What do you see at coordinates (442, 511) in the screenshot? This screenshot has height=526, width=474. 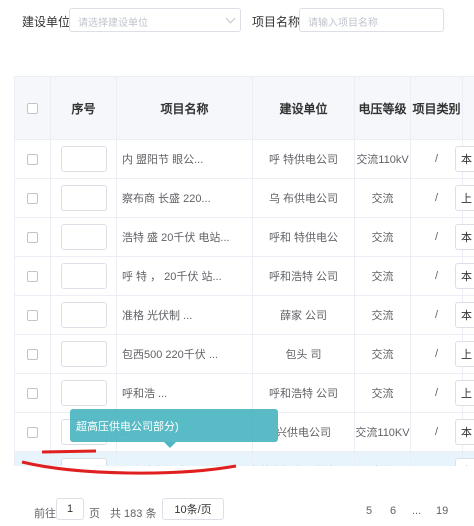 I see `page-19: 19` at bounding box center [442, 511].